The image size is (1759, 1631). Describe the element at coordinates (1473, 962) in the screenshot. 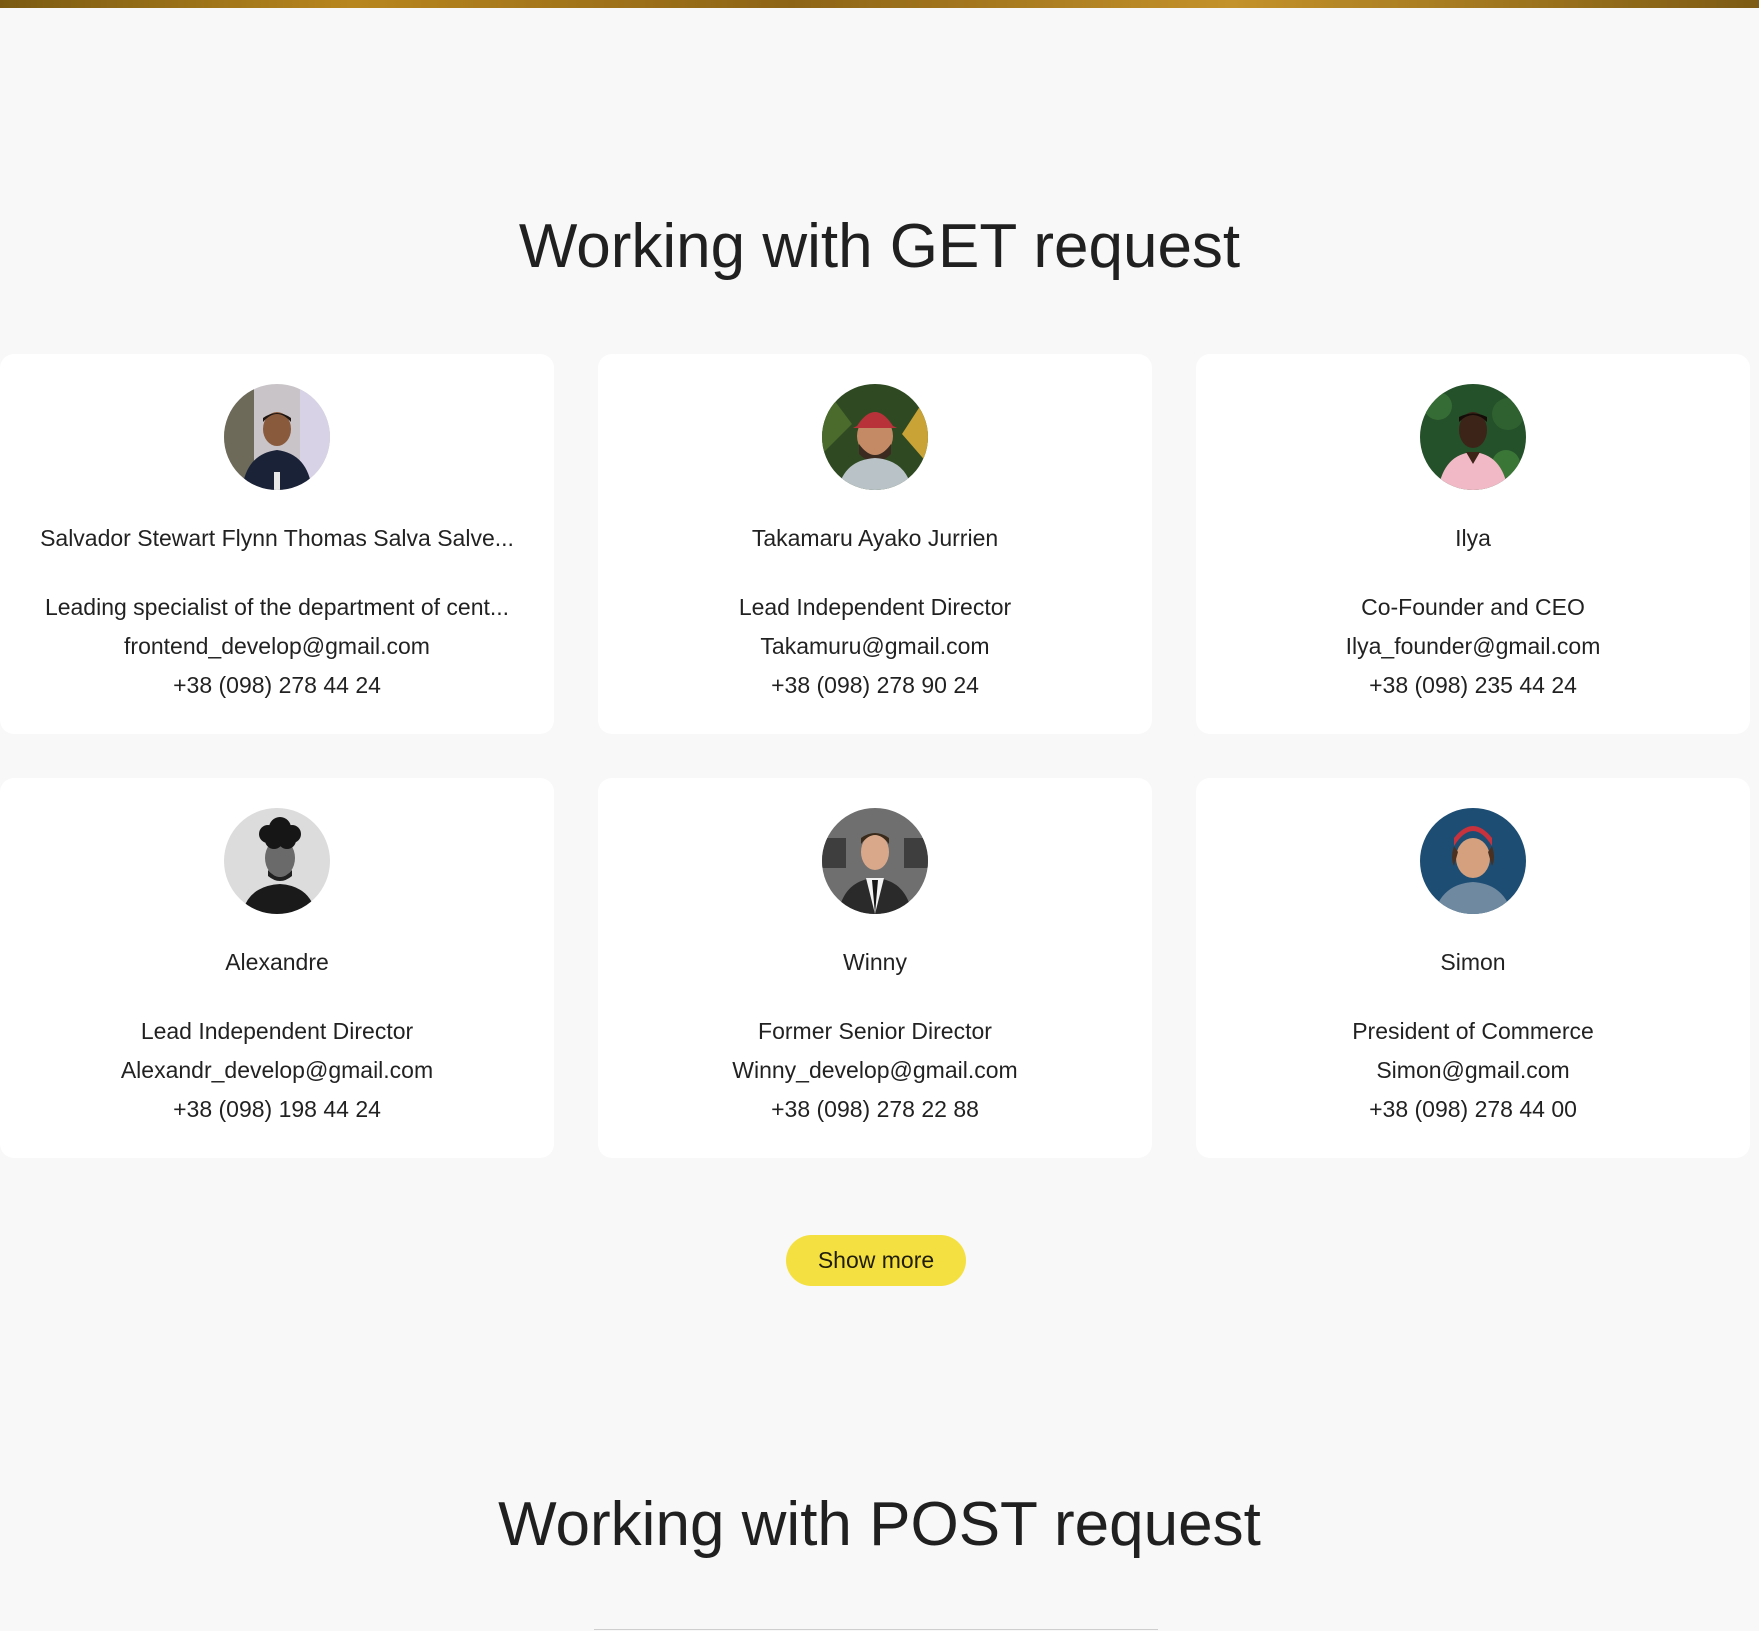

I see `user-name: Simon` at that location.